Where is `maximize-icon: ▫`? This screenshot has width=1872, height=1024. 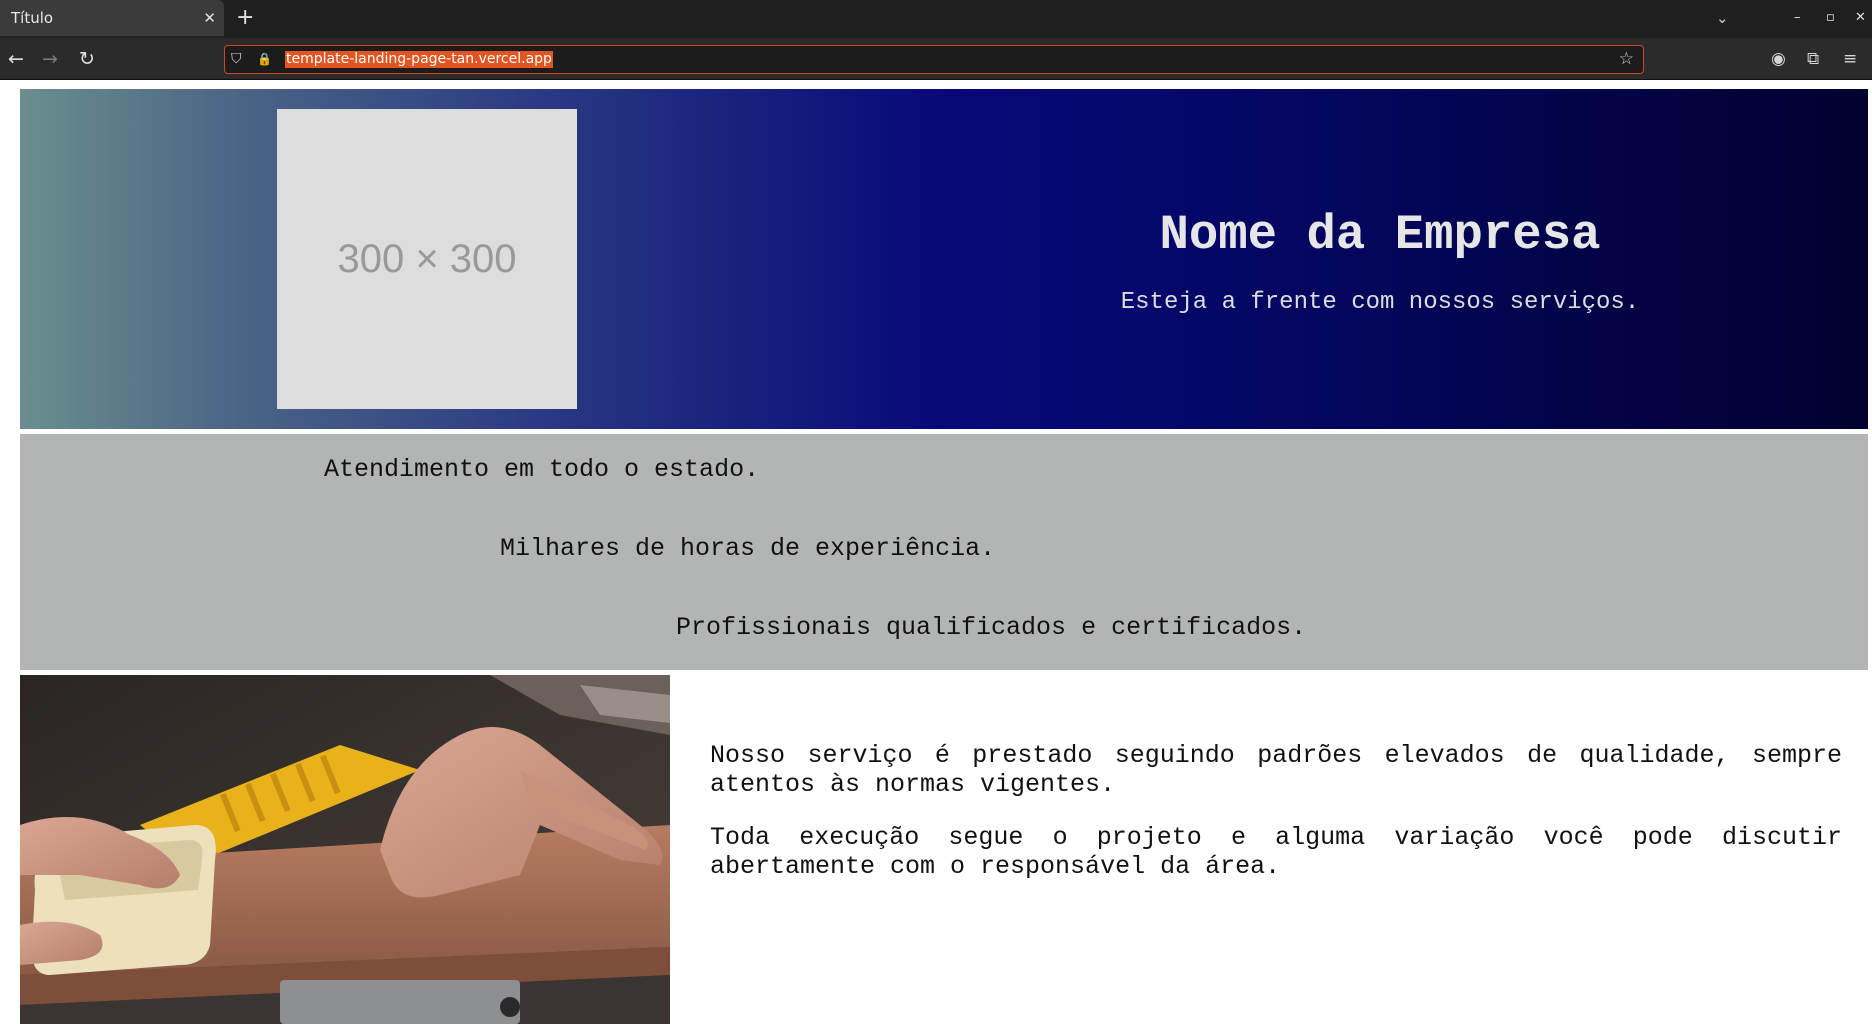
maximize-icon: ▫ is located at coordinates (1830, 18).